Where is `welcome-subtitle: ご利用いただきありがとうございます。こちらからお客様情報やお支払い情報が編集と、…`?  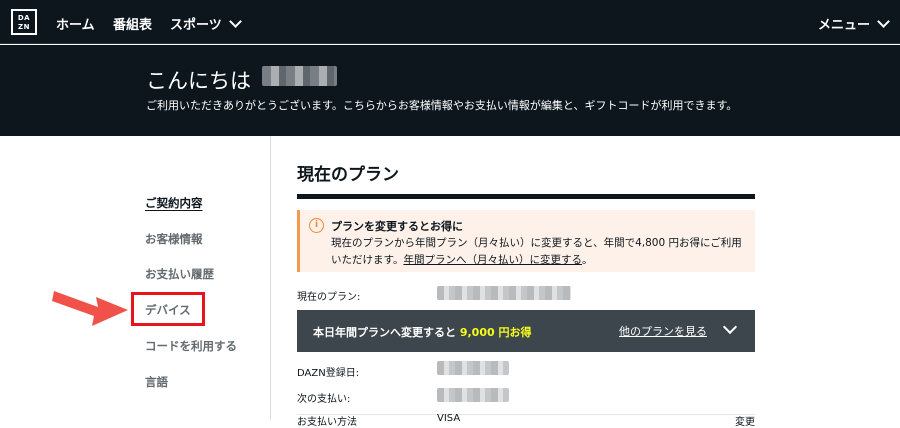
welcome-subtitle: ご利用いただきありがとうございます。こちらからお客様情報やお支払い情報が編集と、… is located at coordinates (442, 105).